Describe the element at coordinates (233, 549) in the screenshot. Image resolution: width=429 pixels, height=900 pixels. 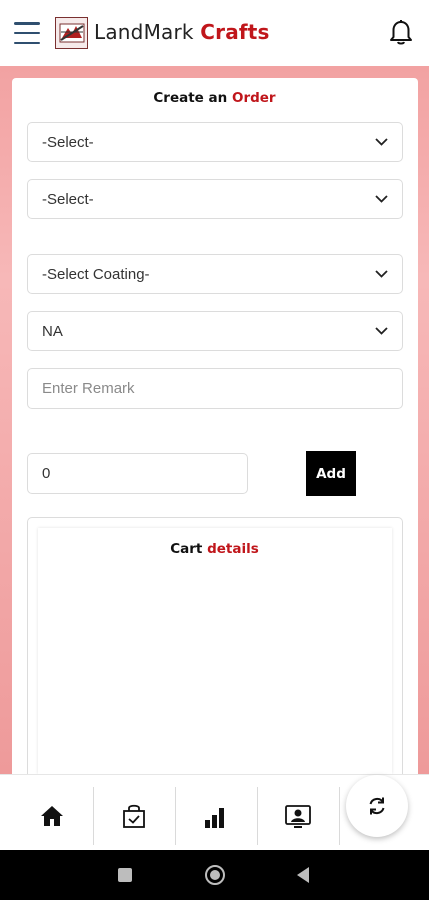
I see `cart-title-accent: details` at that location.